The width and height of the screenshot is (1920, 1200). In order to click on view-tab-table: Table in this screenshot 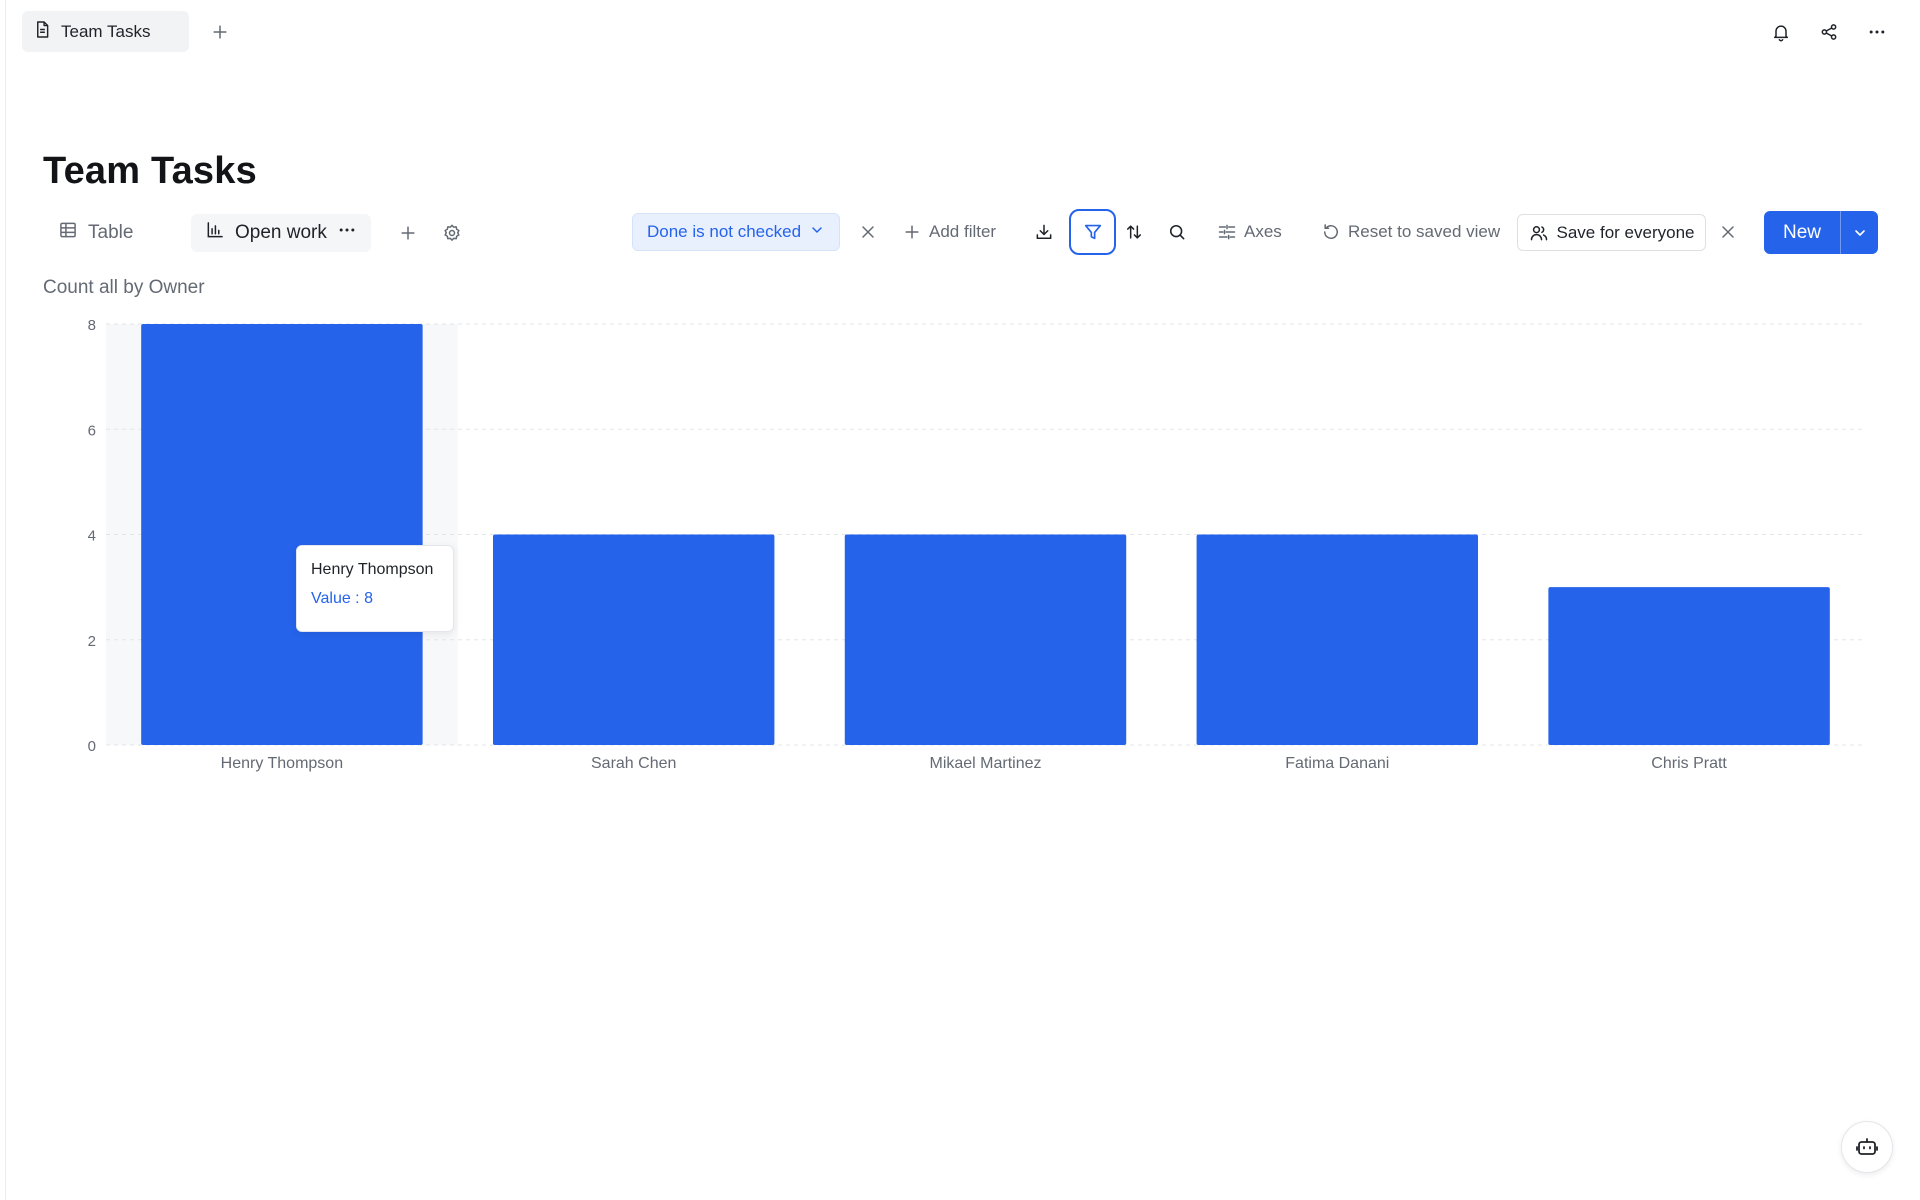, I will do `click(95, 233)`.